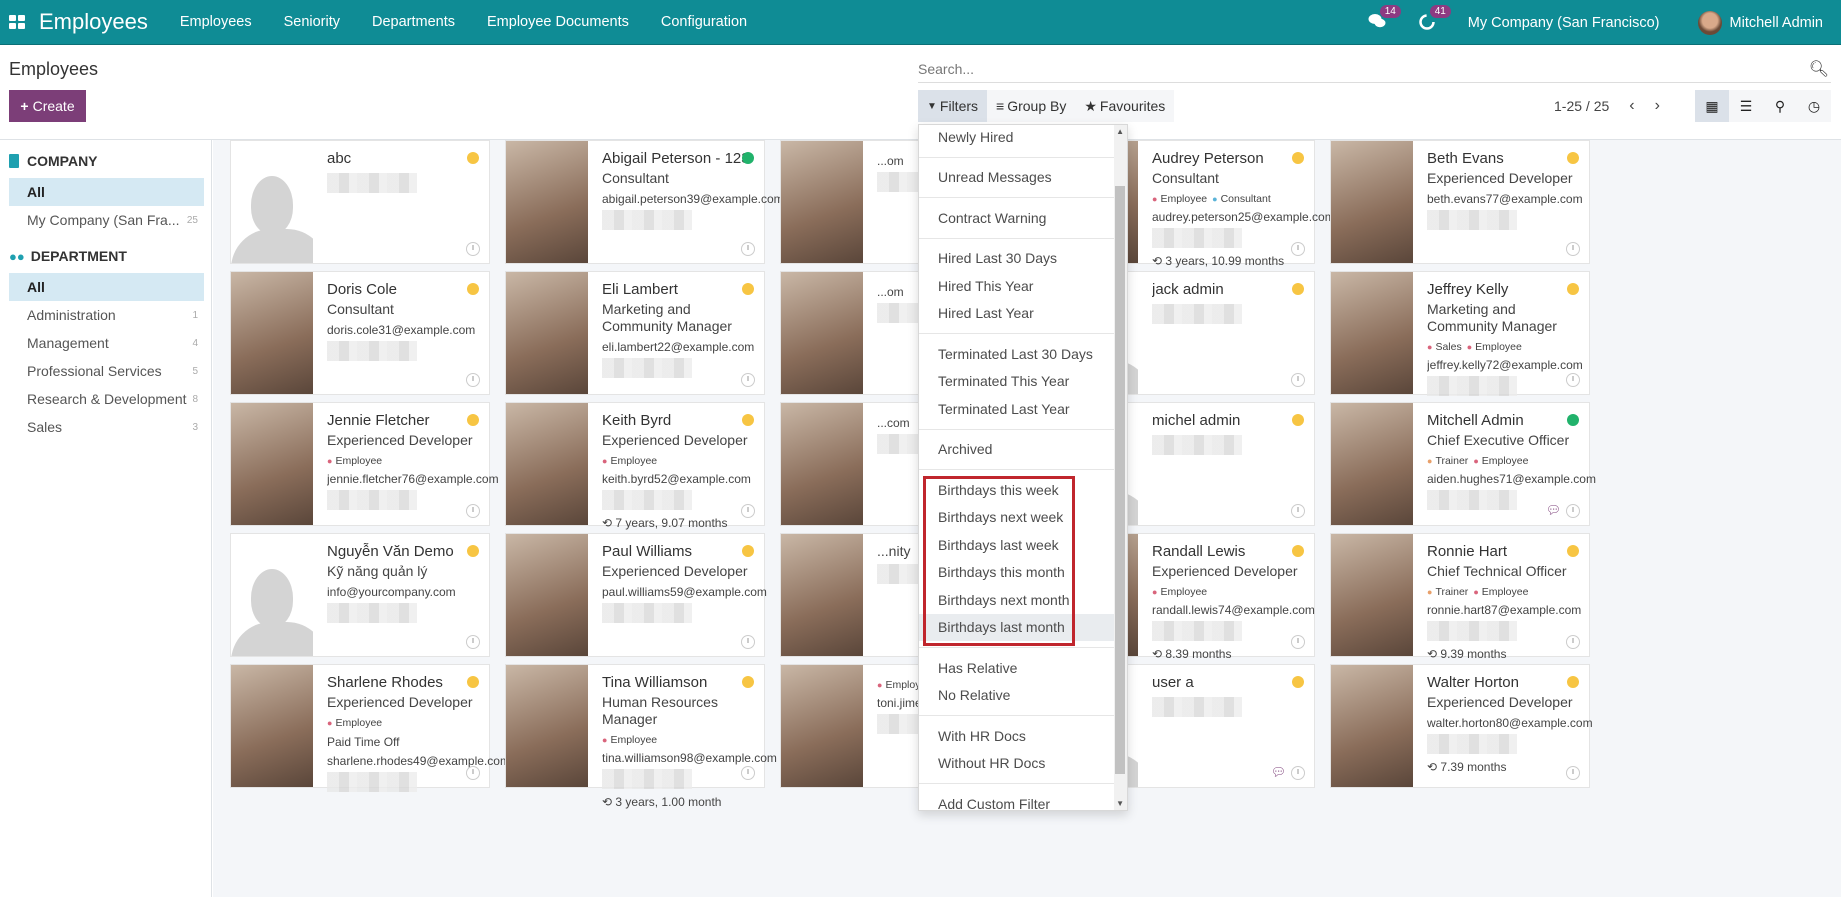 The height and width of the screenshot is (897, 1841). I want to click on filter-item-terminated-this-year: Terminated This Year, so click(1017, 382).